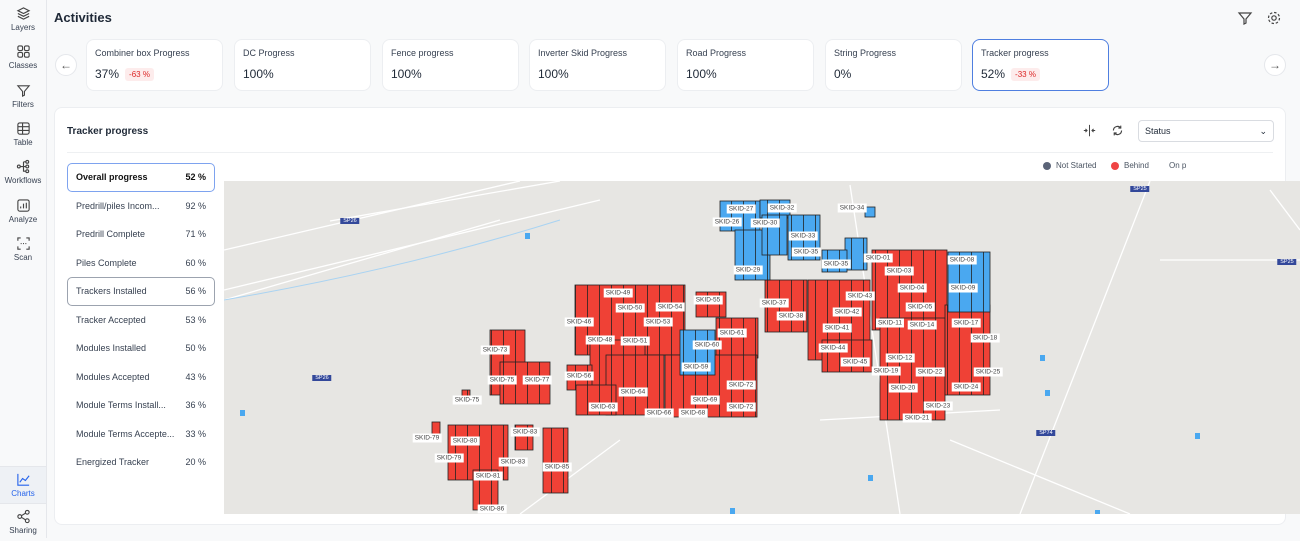  Describe the element at coordinates (1274, 18) in the screenshot. I see `gear-icon` at that location.